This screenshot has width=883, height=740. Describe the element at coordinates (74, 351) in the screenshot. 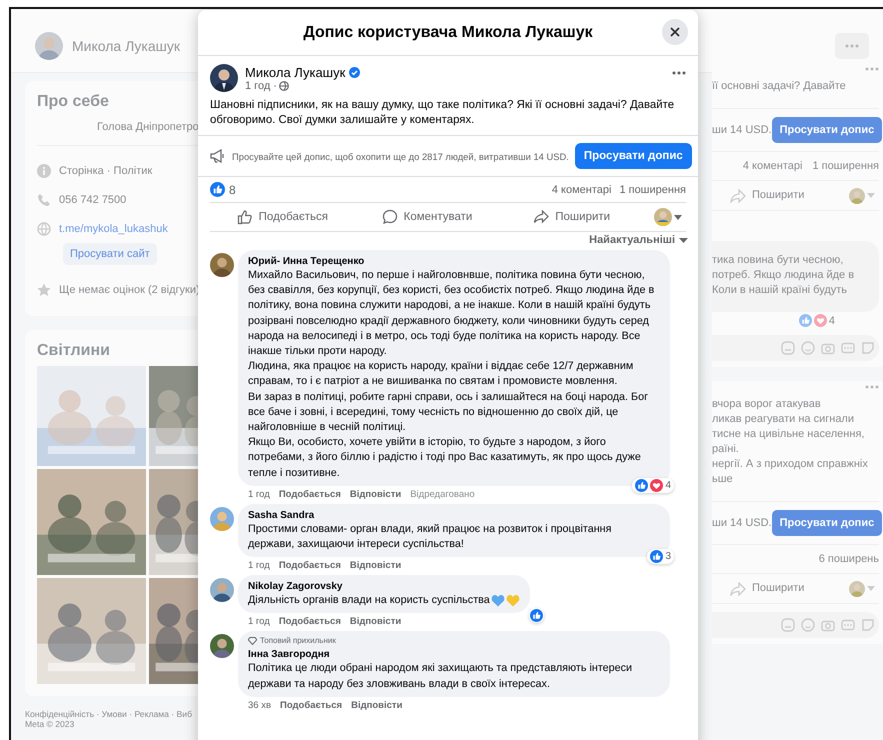

I see `section-title: Світлини` at that location.